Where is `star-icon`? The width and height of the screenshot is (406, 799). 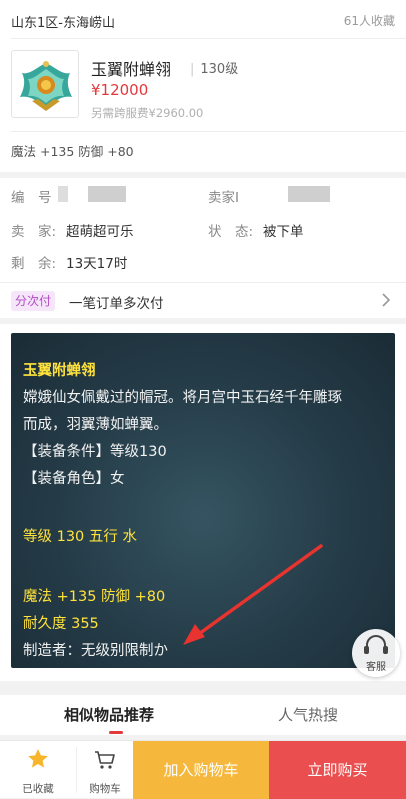 star-icon is located at coordinates (38, 758).